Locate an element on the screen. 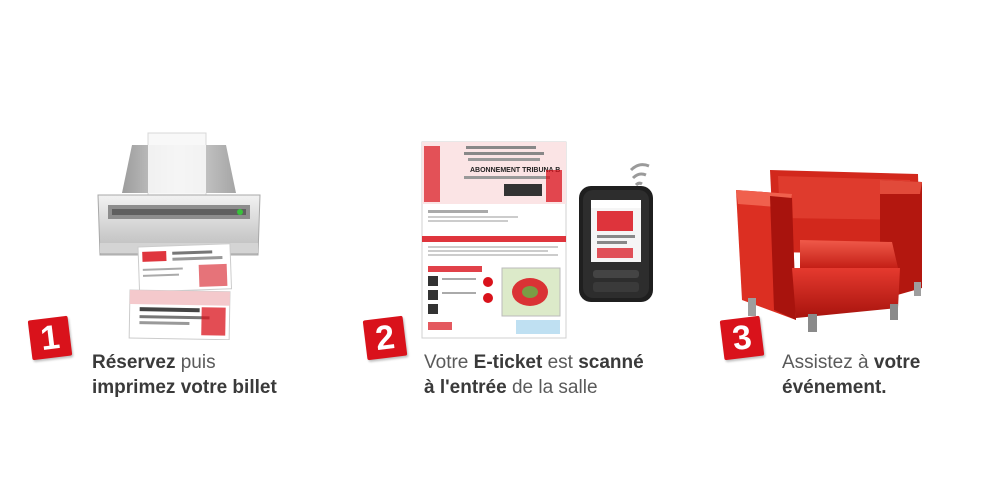  caption-line: événement. is located at coordinates (834, 387).